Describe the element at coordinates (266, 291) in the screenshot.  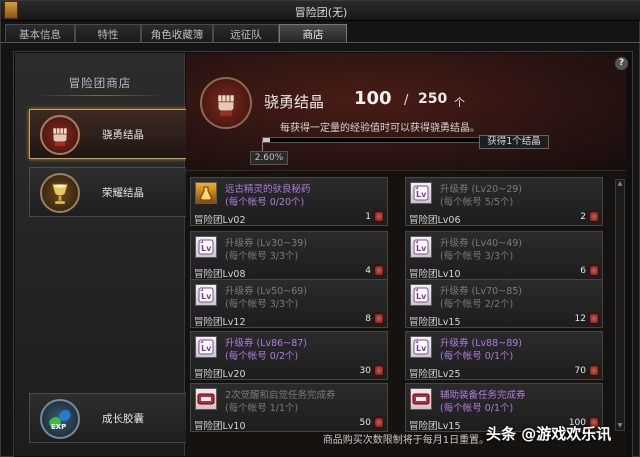
I see `item-name: 升级券 (Lv50~69)` at that location.